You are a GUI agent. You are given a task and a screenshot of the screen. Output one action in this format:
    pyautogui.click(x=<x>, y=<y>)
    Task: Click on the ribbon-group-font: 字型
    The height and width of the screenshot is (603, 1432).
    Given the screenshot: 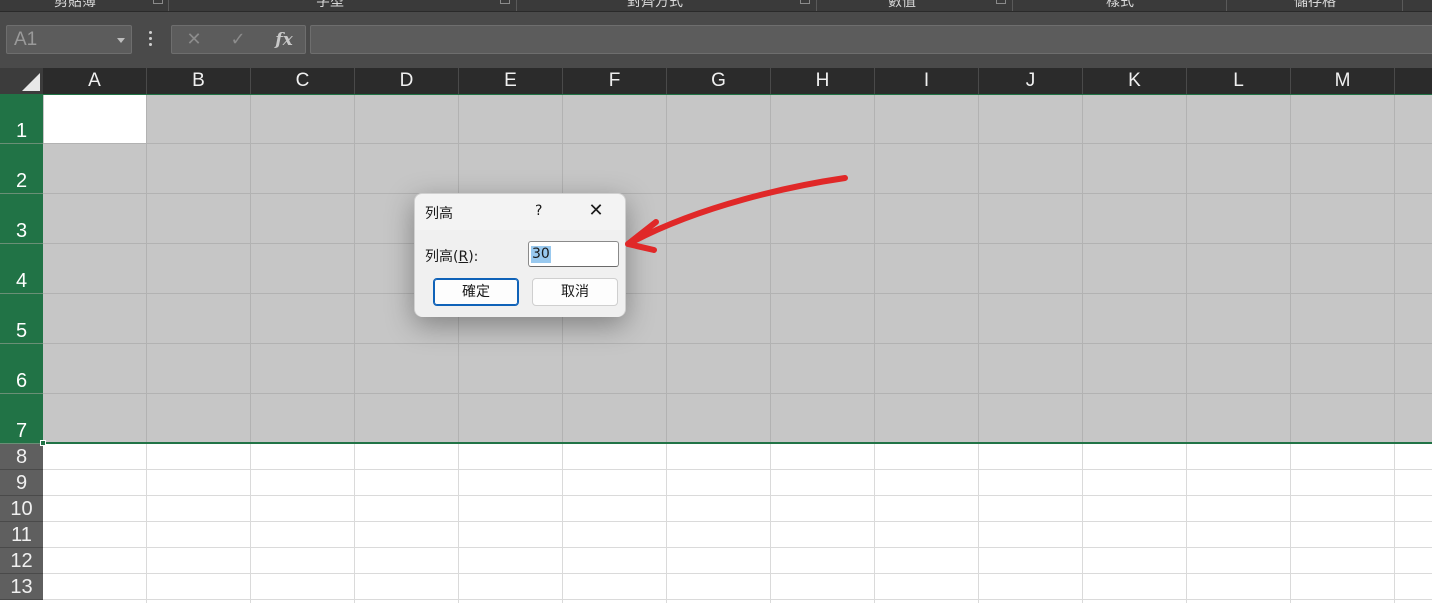 What is the action you would take?
    pyautogui.click(x=330, y=5)
    